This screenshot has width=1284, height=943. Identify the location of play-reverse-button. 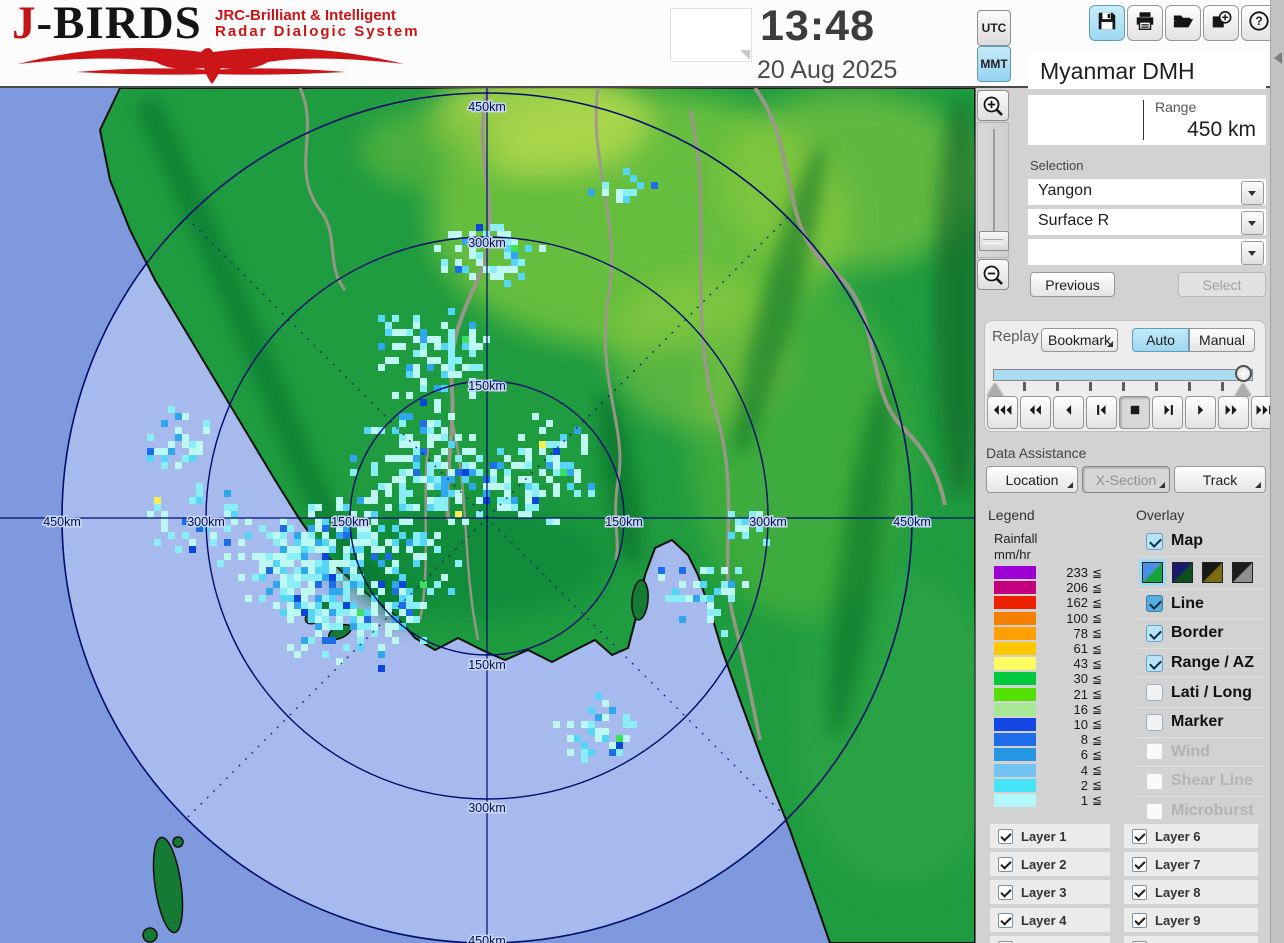
(1068, 412).